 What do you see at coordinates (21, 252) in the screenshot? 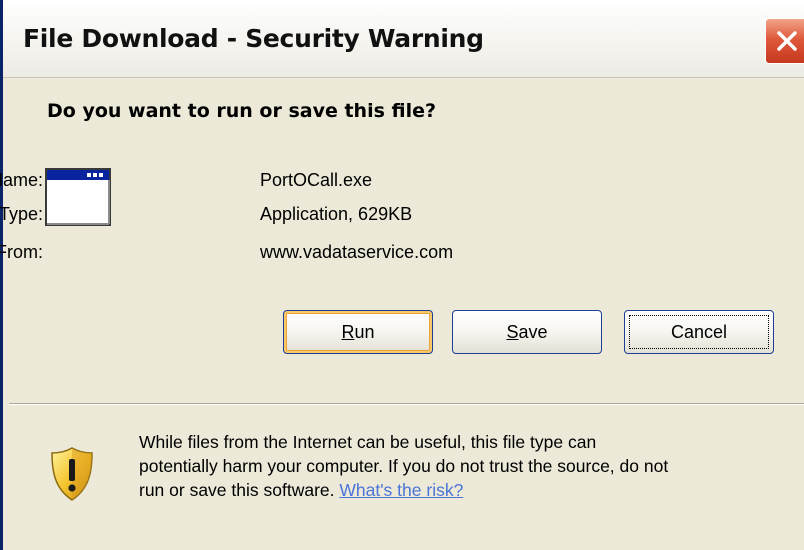
I see `file-from-label: From:` at bounding box center [21, 252].